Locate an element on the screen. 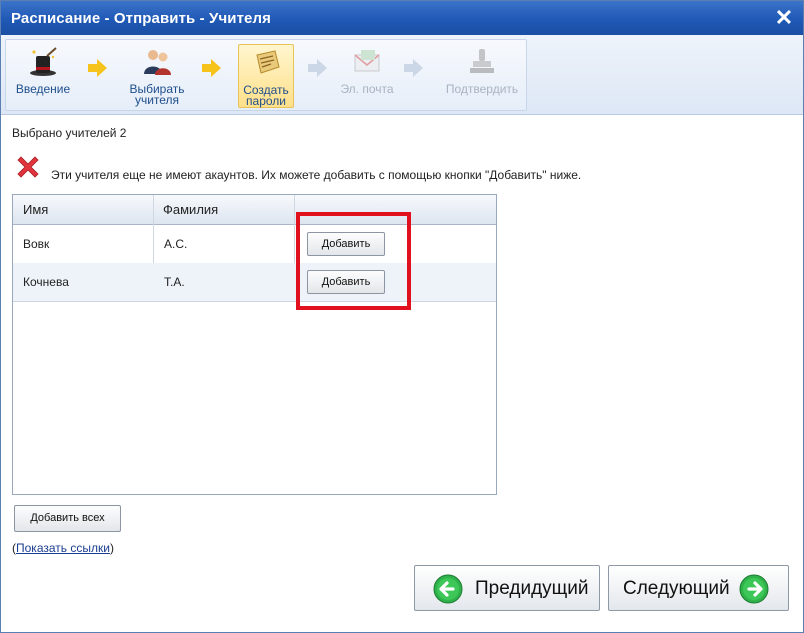  wizard-step-select-teachers: Выбирать учителя is located at coordinates (157, 76).